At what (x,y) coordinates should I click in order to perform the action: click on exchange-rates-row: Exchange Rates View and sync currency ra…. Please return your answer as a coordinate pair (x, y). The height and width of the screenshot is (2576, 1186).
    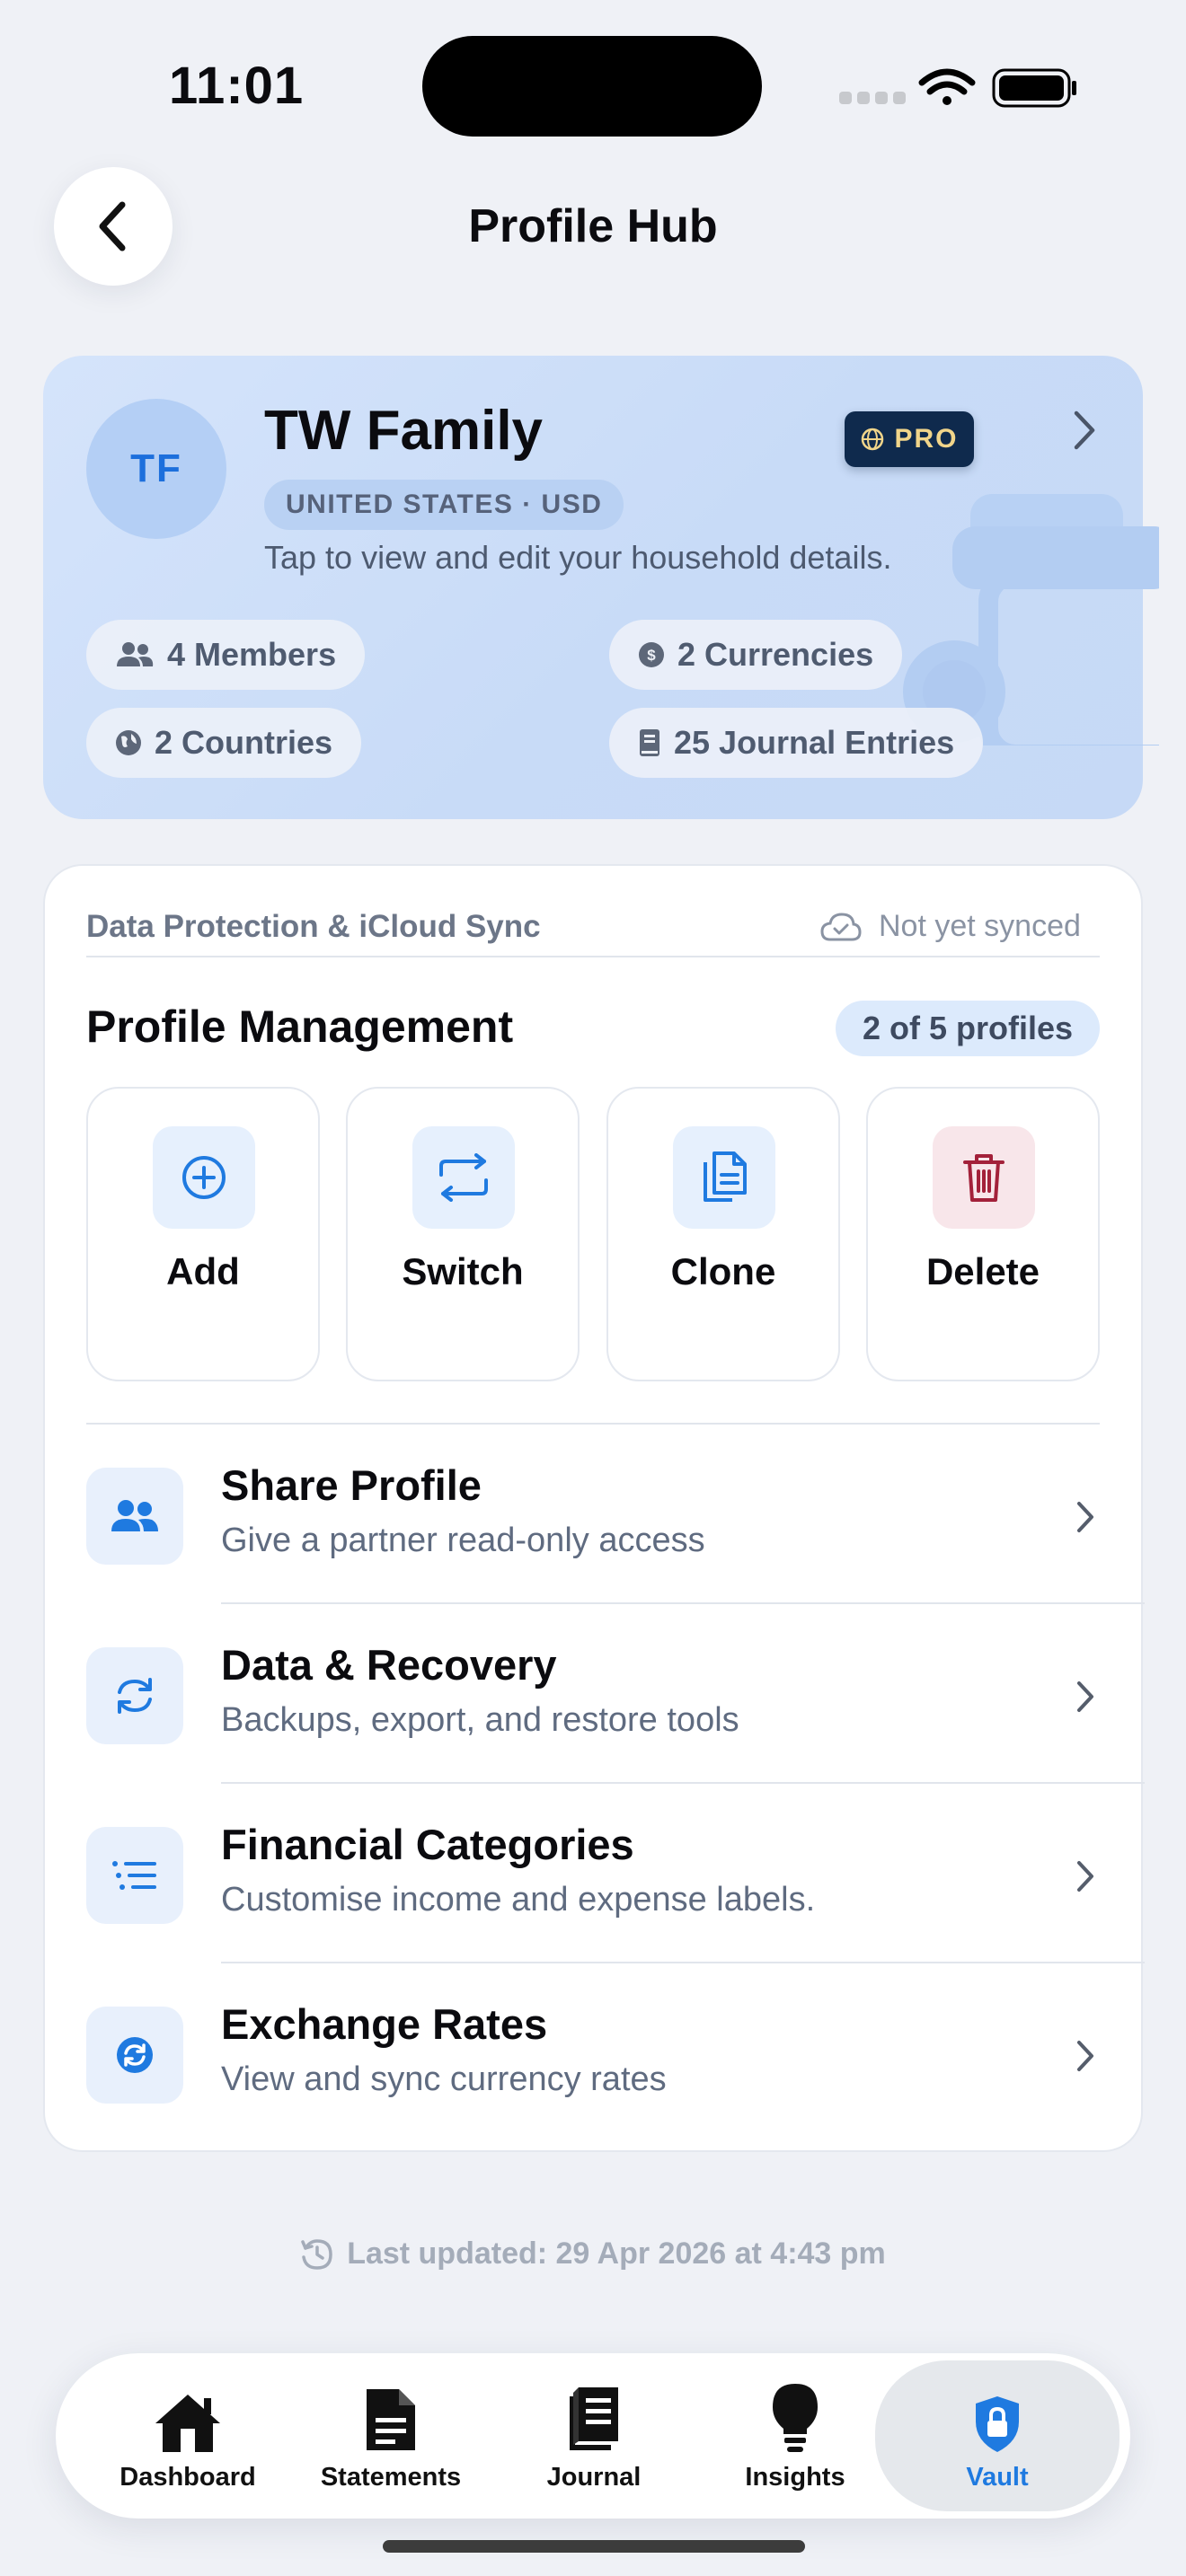
    Looking at the image, I should click on (614, 2053).